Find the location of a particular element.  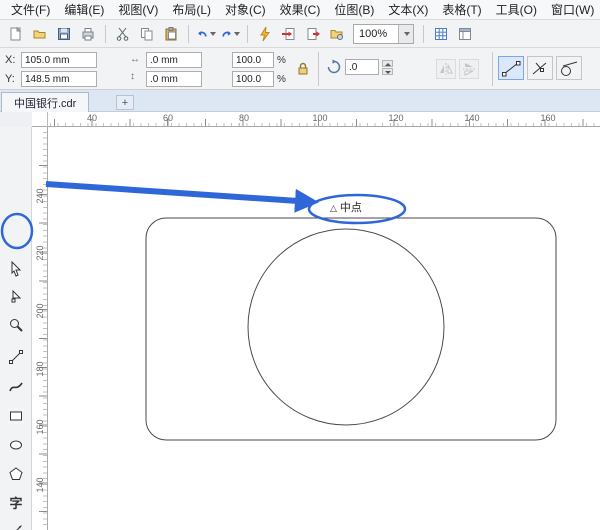

print-button is located at coordinates (88, 34).